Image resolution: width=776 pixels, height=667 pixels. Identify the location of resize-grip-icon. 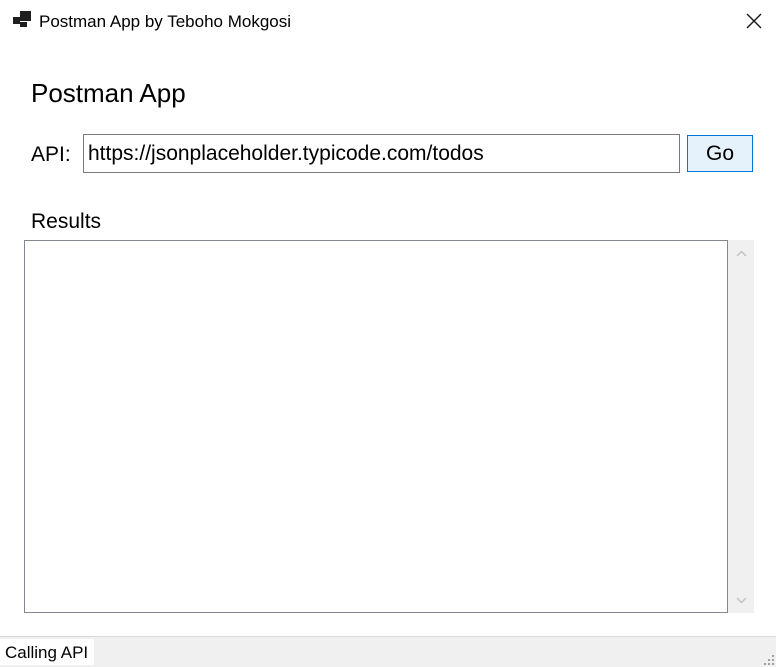
(768, 659).